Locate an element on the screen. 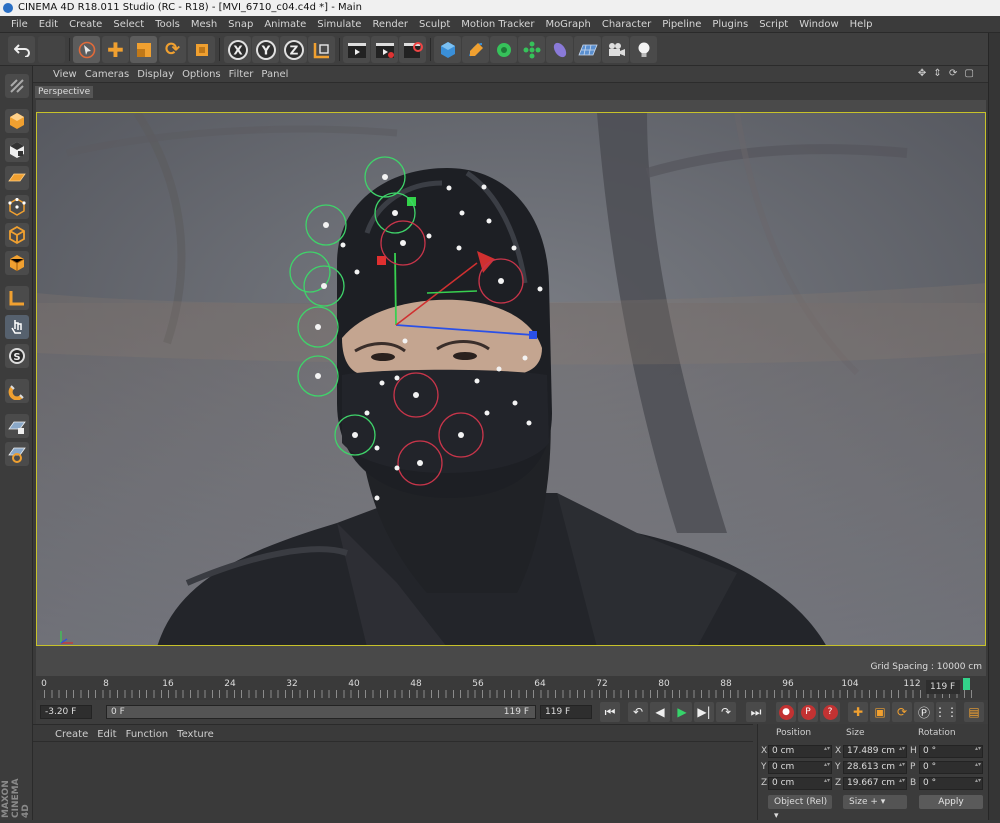  material-menu-create: Create is located at coordinates (76, 734).